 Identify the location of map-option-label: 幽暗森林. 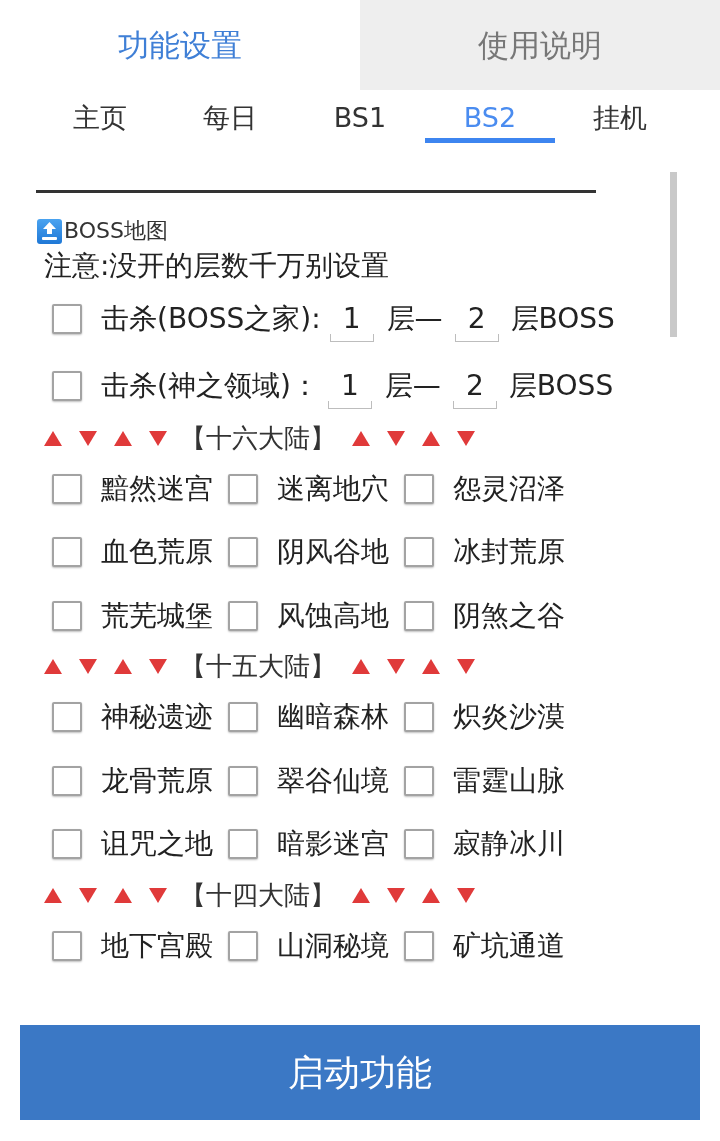
(333, 717).